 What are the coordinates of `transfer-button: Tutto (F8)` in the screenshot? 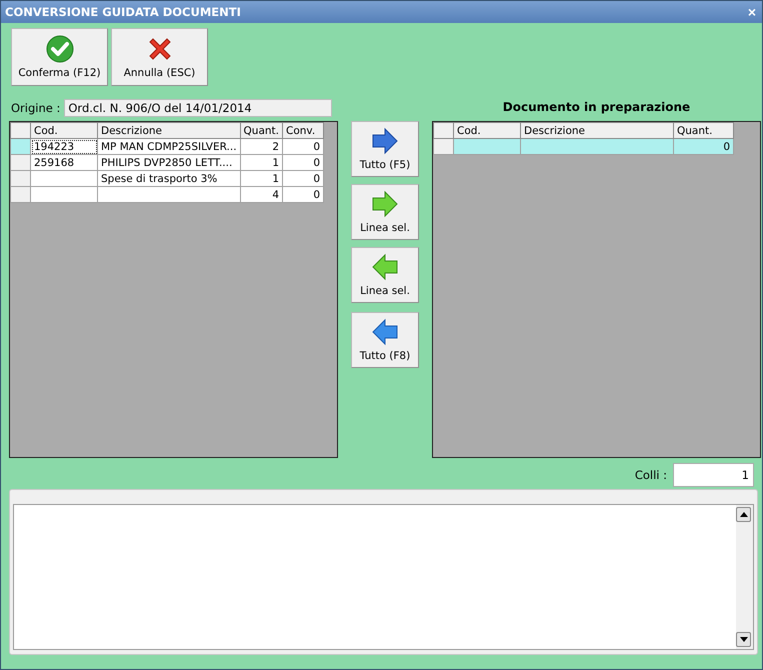 It's located at (385, 340).